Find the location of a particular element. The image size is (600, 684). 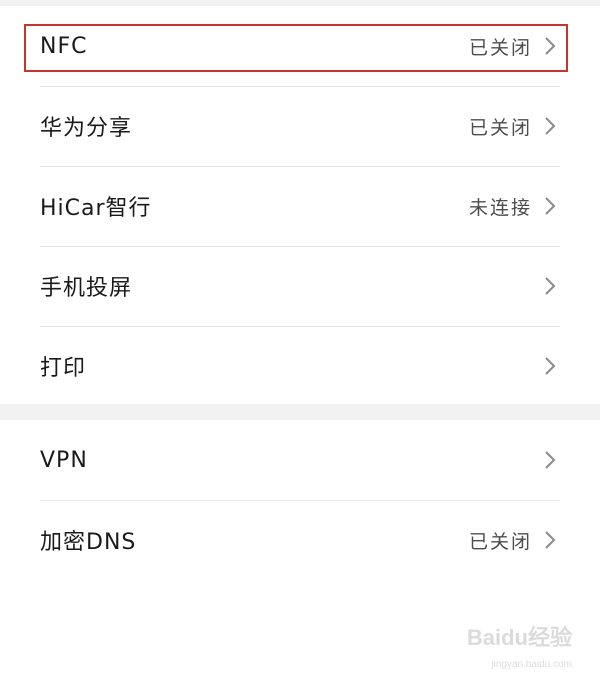

settings-row-nfc: NFC 已关闭 is located at coordinates (300, 46).